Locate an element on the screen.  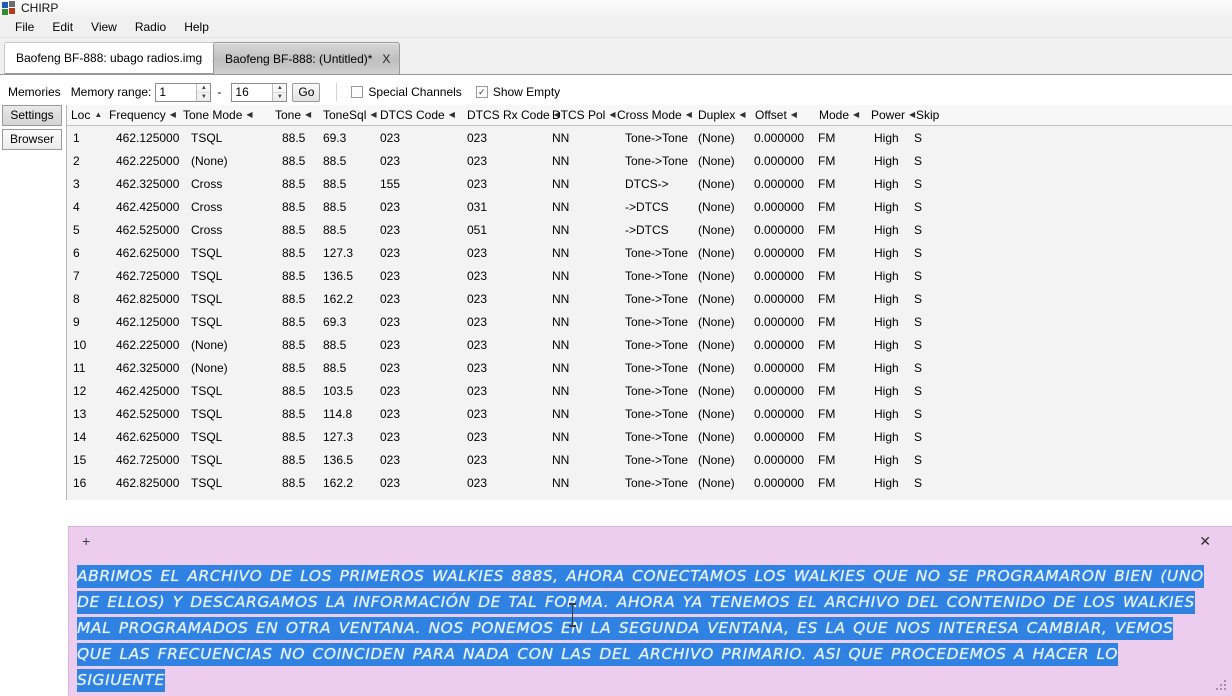
column-header-tone: Tone ◀ is located at coordinates (291, 115).